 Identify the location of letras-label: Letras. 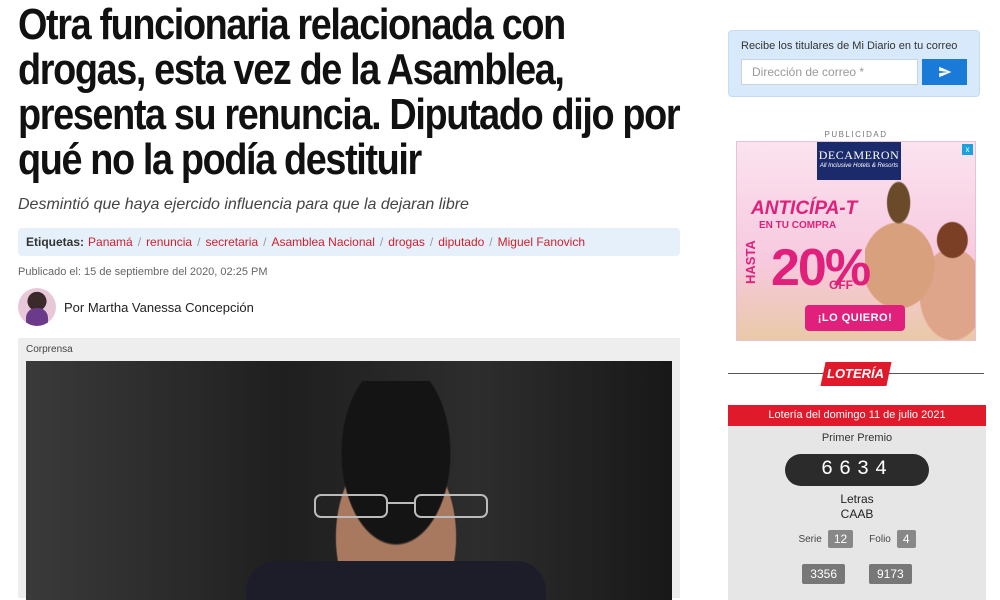
(857, 499).